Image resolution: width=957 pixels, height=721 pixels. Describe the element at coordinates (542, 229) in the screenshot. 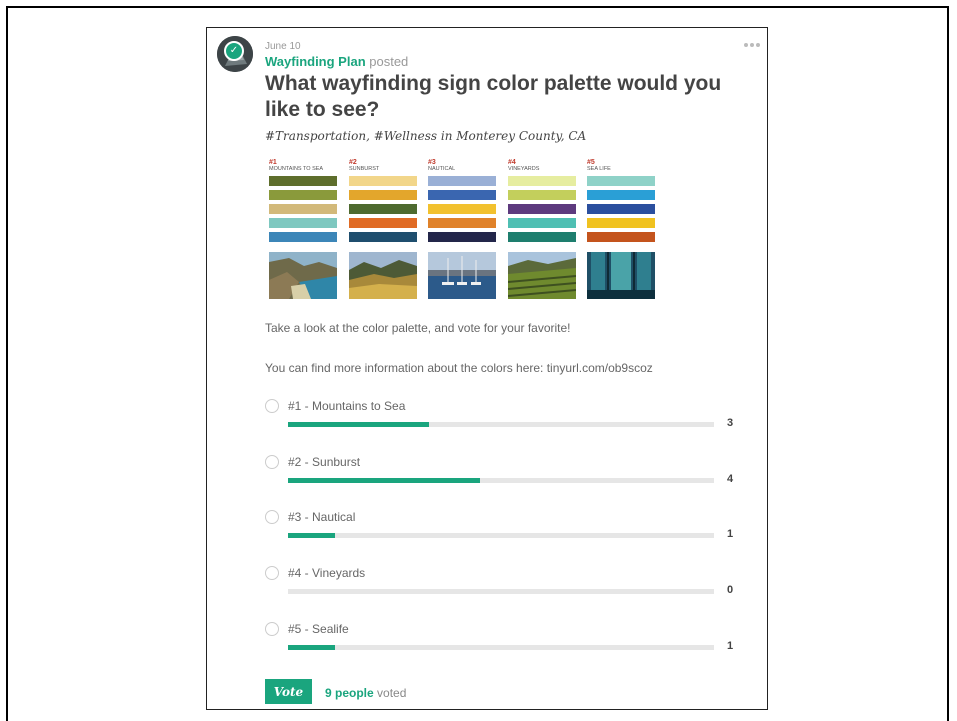

I see `palette-4: #4 VINEYARDS` at that location.